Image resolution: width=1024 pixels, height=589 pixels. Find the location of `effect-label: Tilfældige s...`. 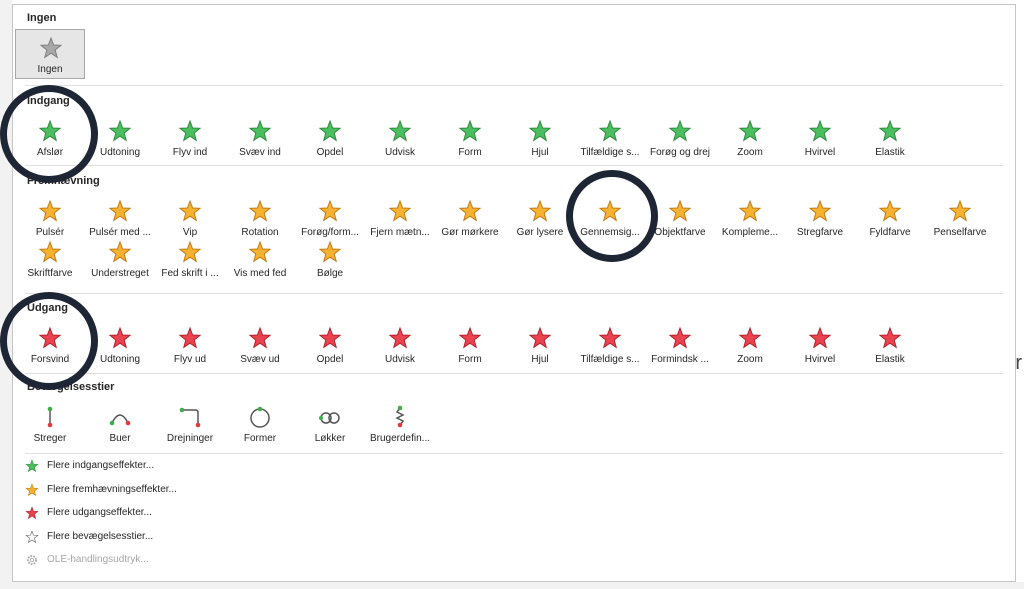

effect-label: Tilfældige s... is located at coordinates (610, 152).